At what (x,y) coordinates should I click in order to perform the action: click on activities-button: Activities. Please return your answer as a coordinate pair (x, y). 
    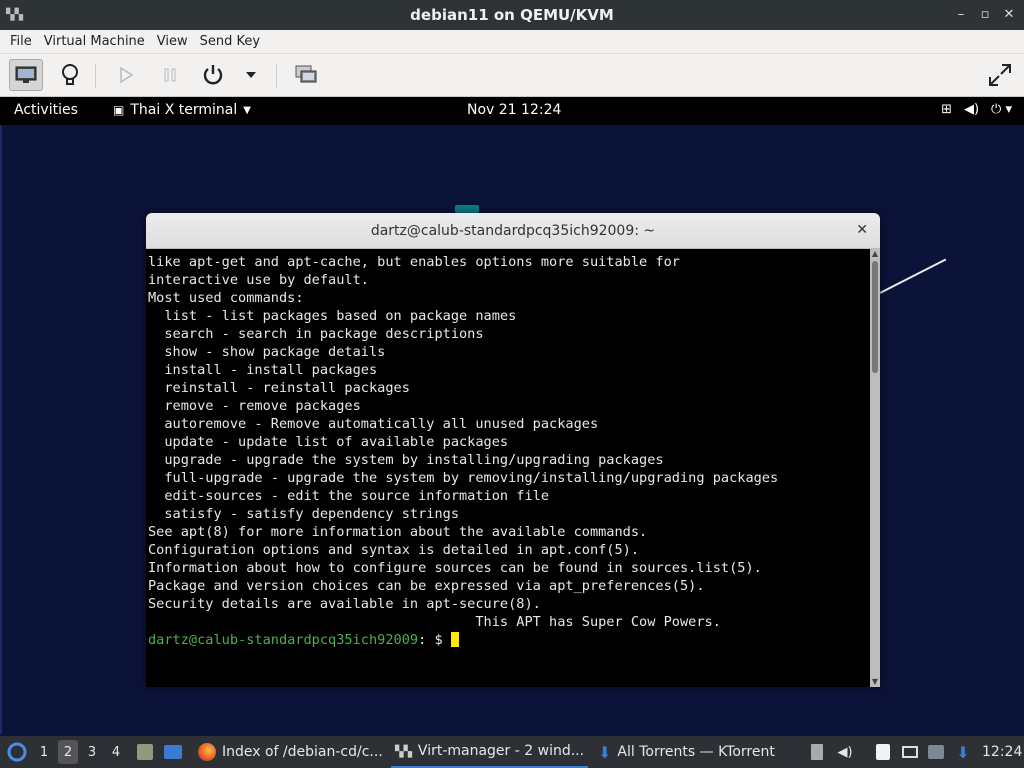
    Looking at the image, I should click on (46, 110).